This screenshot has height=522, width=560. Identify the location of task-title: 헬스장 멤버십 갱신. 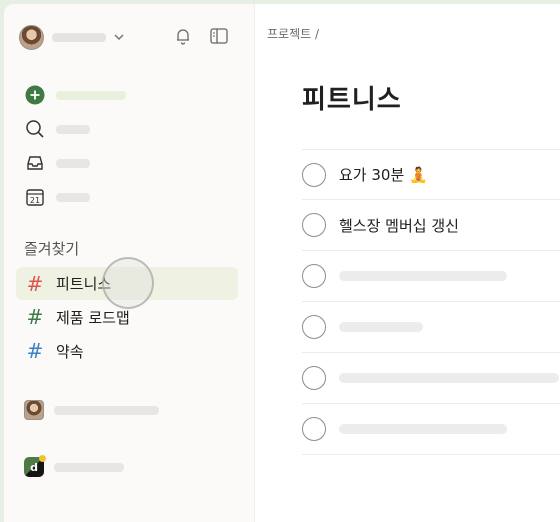
(399, 225).